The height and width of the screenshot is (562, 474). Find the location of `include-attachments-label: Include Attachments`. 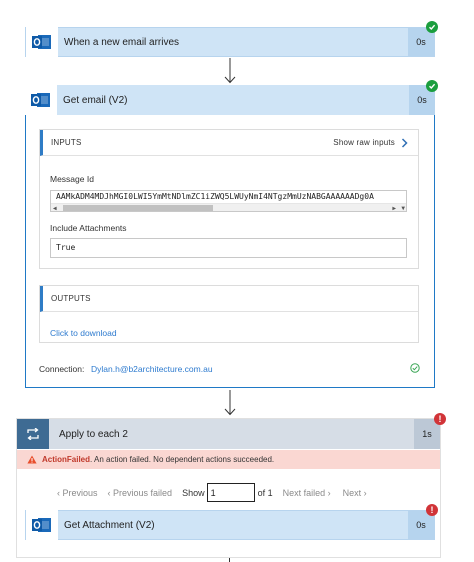

include-attachments-label: Include Attachments is located at coordinates (88, 228).